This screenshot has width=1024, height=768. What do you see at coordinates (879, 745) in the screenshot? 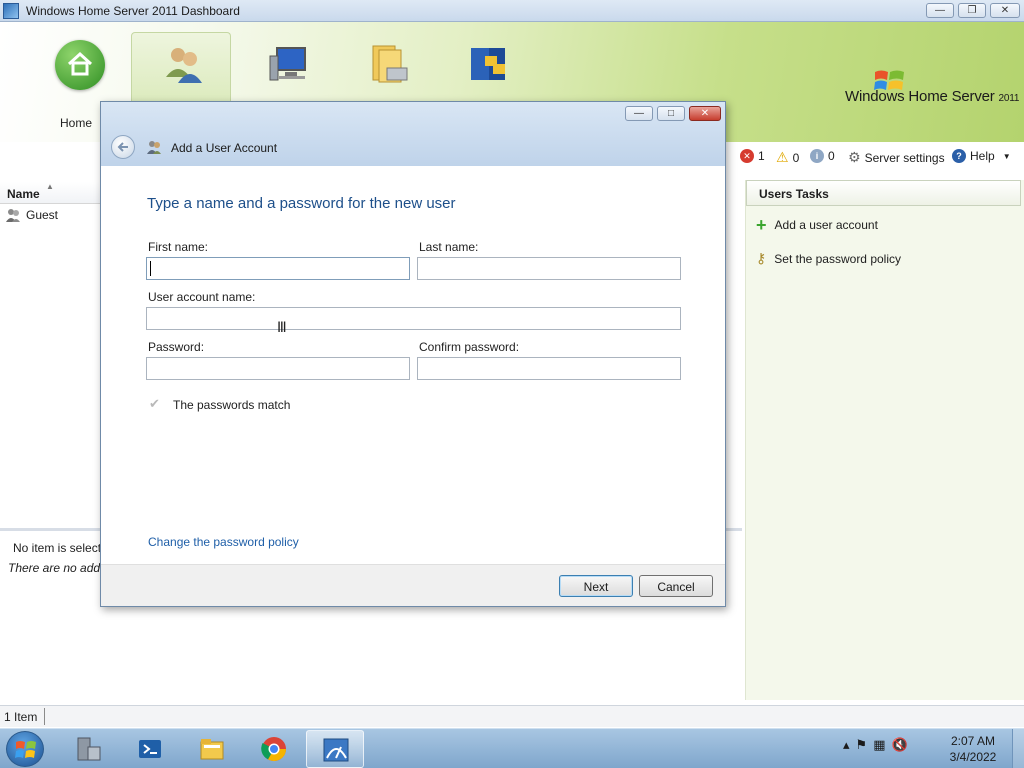
I see `network-icon: ▦` at bounding box center [879, 745].